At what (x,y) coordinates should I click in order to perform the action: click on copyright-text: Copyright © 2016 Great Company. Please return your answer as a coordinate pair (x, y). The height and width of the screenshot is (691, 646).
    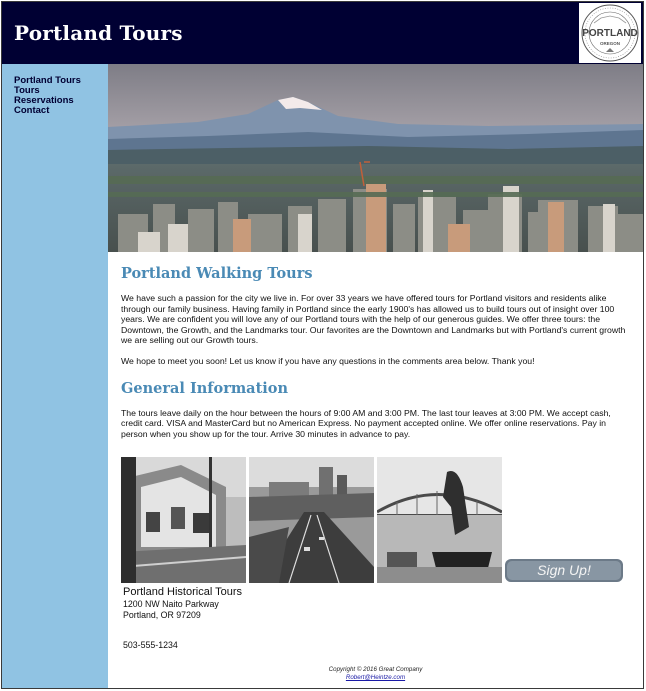
    Looking at the image, I should click on (375, 669).